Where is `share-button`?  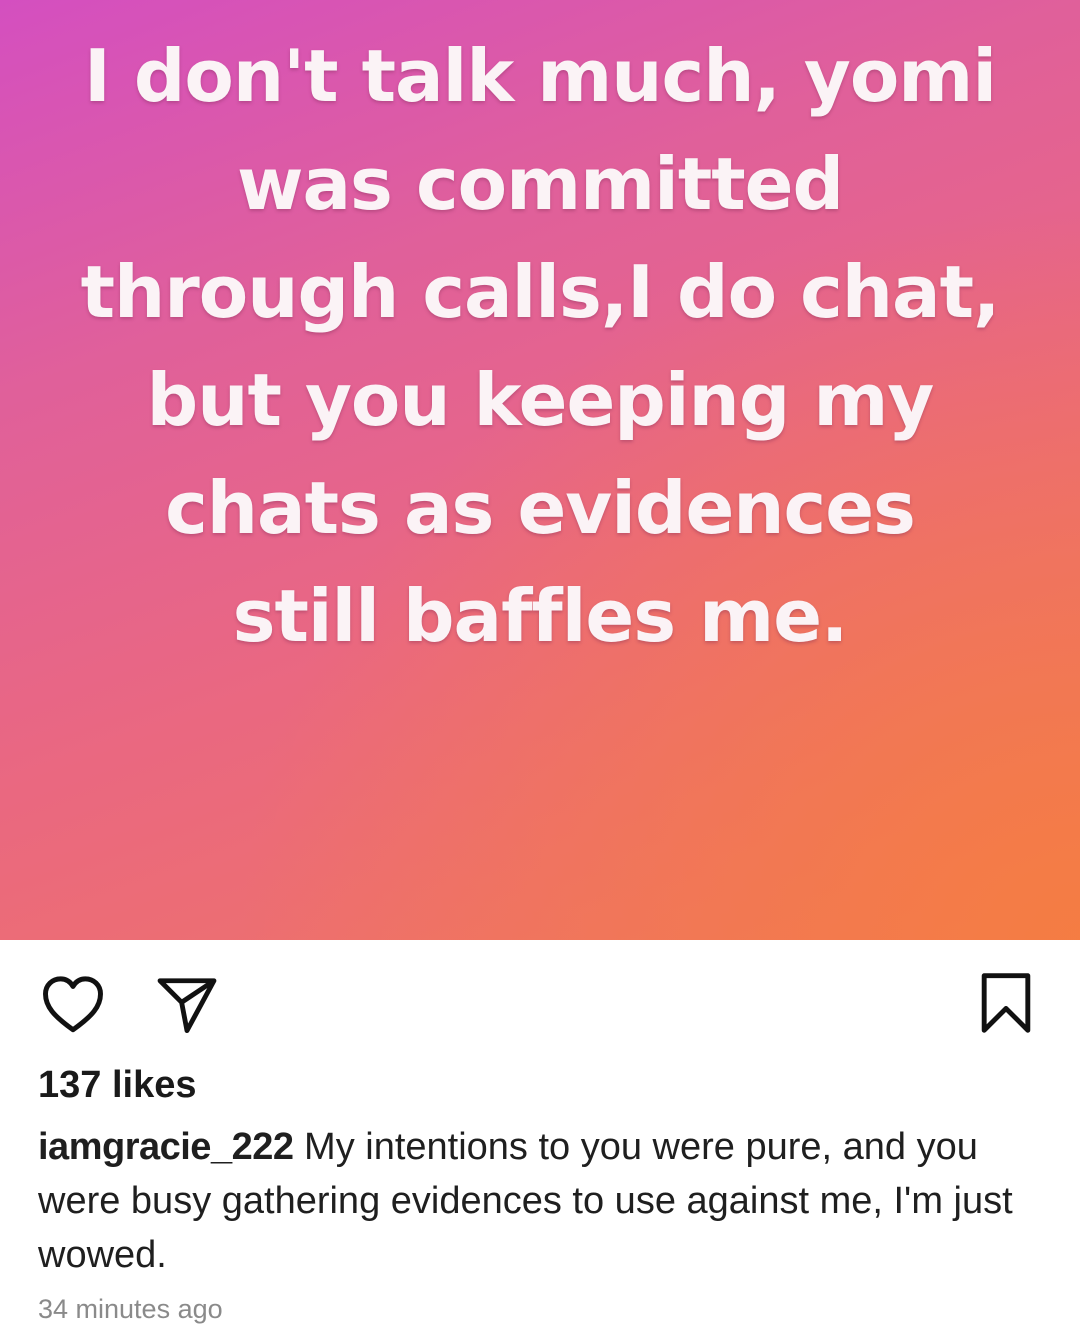
share-button is located at coordinates (187, 1005).